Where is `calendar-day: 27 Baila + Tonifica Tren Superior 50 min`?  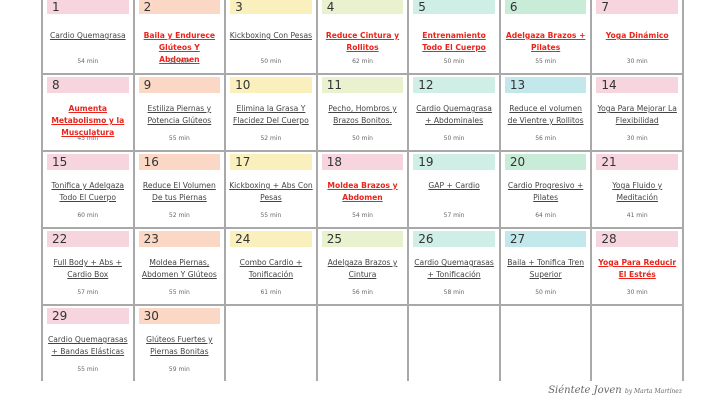
calendar-day: 27 Baila + Tonifica Tren Superior 50 min is located at coordinates (546, 265).